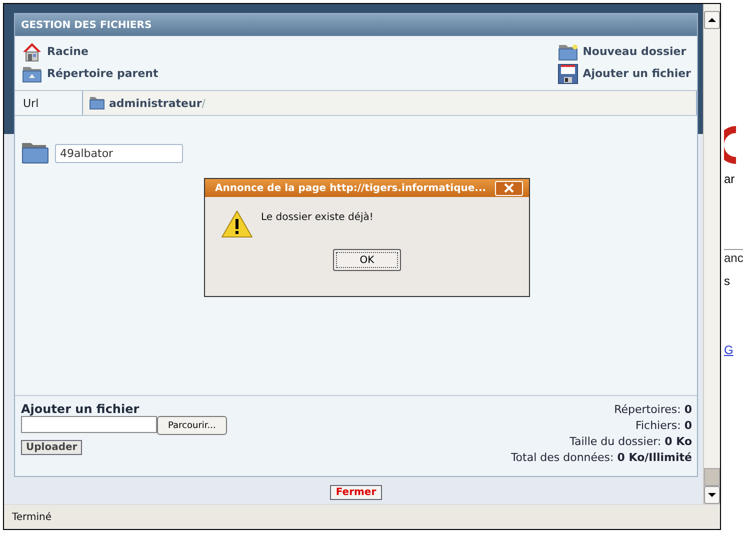 The width and height of the screenshot is (744, 540). What do you see at coordinates (712, 495) in the screenshot?
I see `scroll-down-icon` at bounding box center [712, 495].